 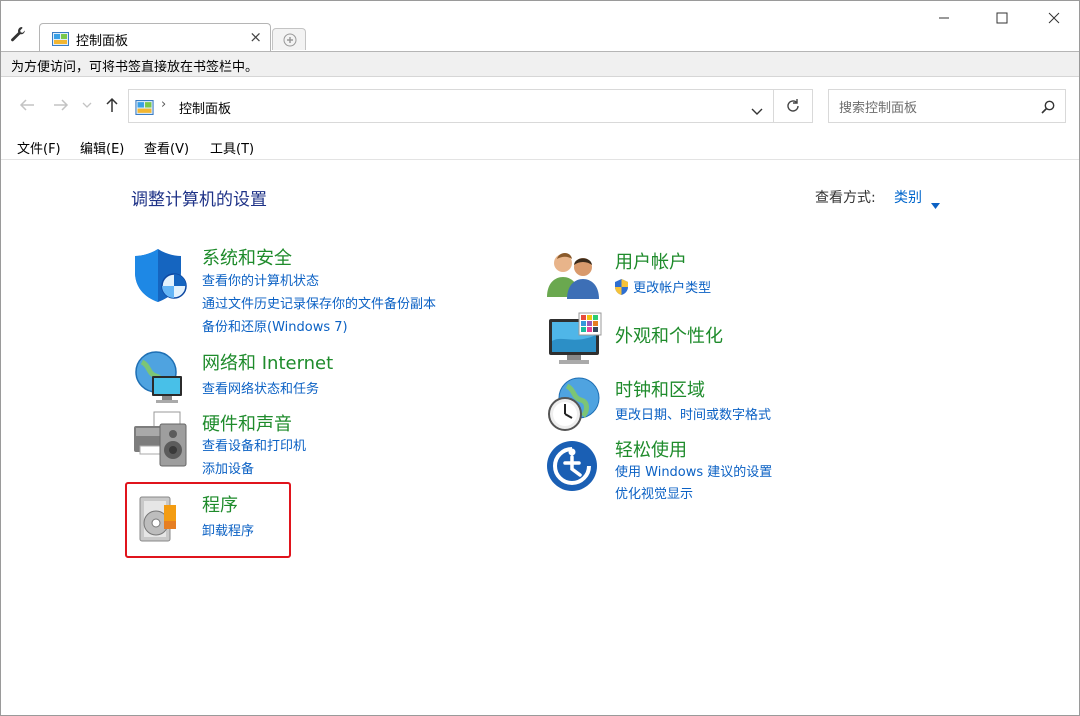 I want to click on new-tab-button, so click(x=289, y=39).